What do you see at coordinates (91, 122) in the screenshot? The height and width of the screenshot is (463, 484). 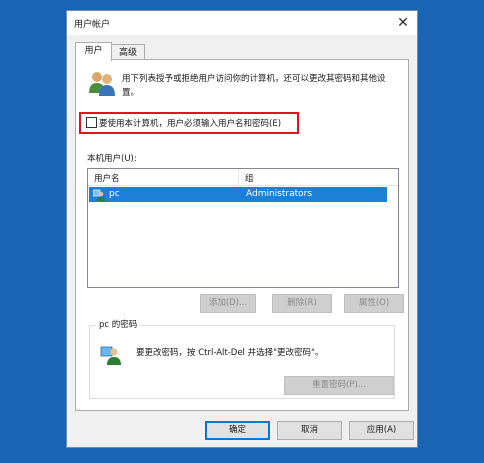 I see `require-login-checkbox` at bounding box center [91, 122].